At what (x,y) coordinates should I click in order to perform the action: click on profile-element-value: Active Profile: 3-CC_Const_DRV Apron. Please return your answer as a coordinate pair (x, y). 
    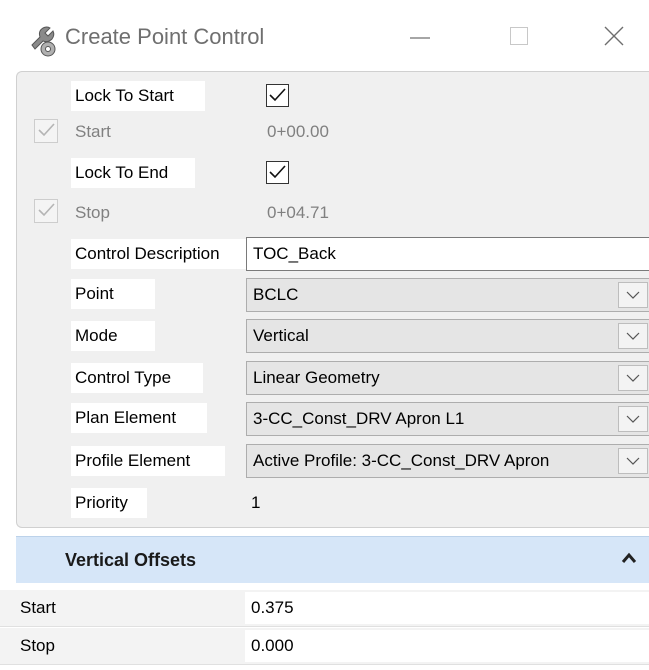
    Looking at the image, I should click on (401, 460).